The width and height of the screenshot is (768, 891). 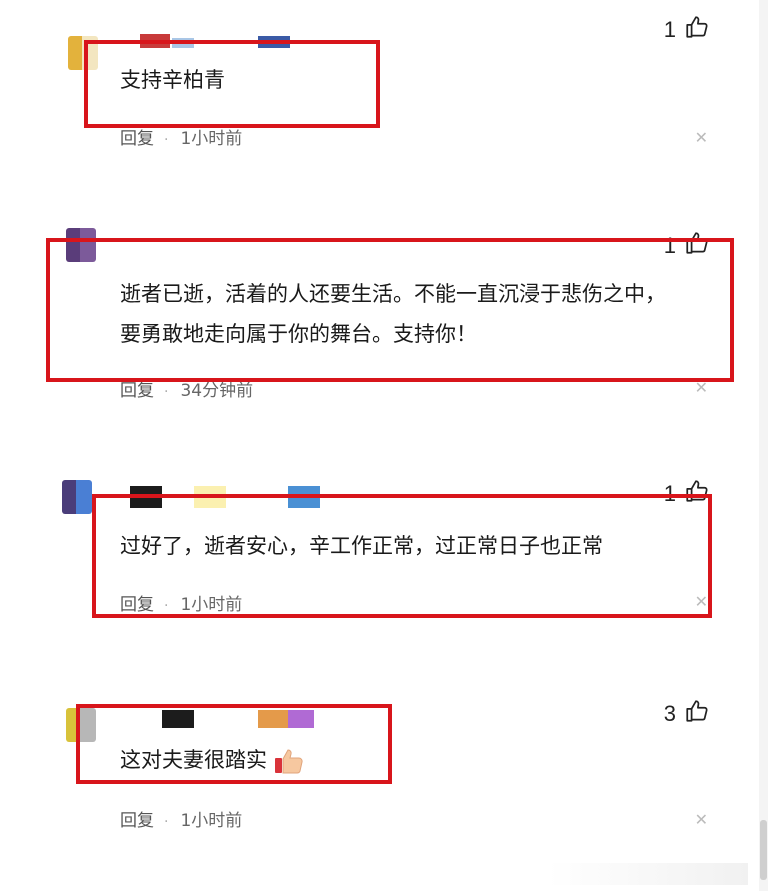 What do you see at coordinates (648, 874) in the screenshot?
I see `watermark` at bounding box center [648, 874].